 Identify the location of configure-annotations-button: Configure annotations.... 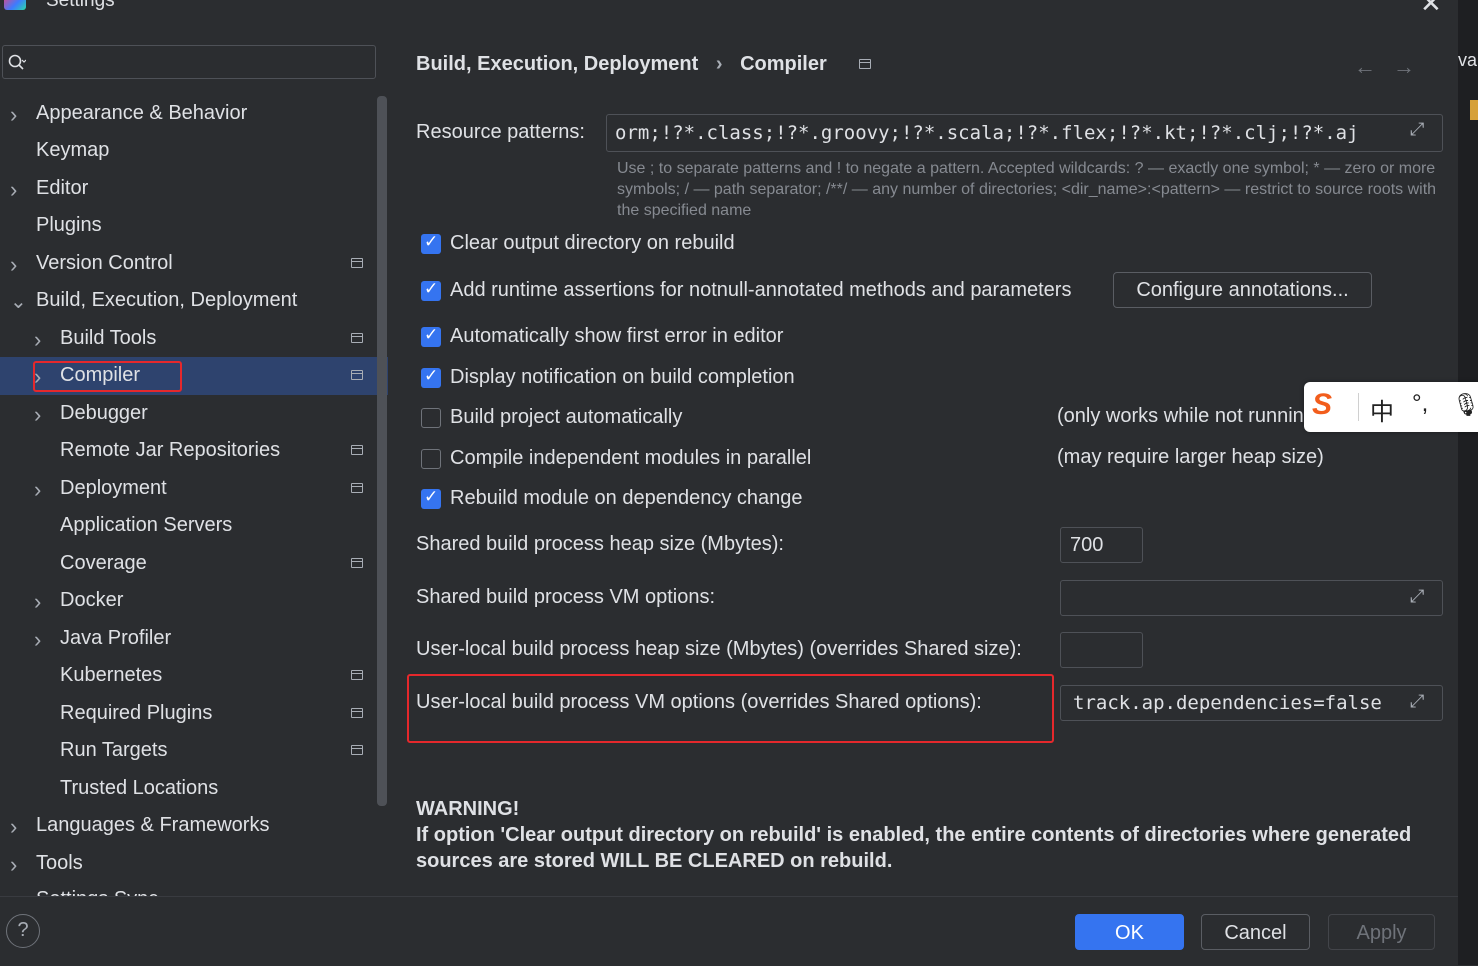
(1242, 290).